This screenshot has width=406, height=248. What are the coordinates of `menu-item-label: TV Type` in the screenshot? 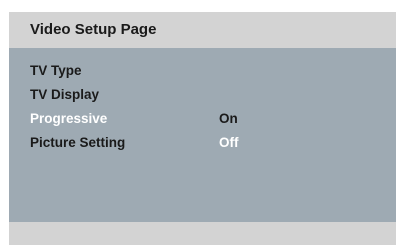 It's located at (56, 70).